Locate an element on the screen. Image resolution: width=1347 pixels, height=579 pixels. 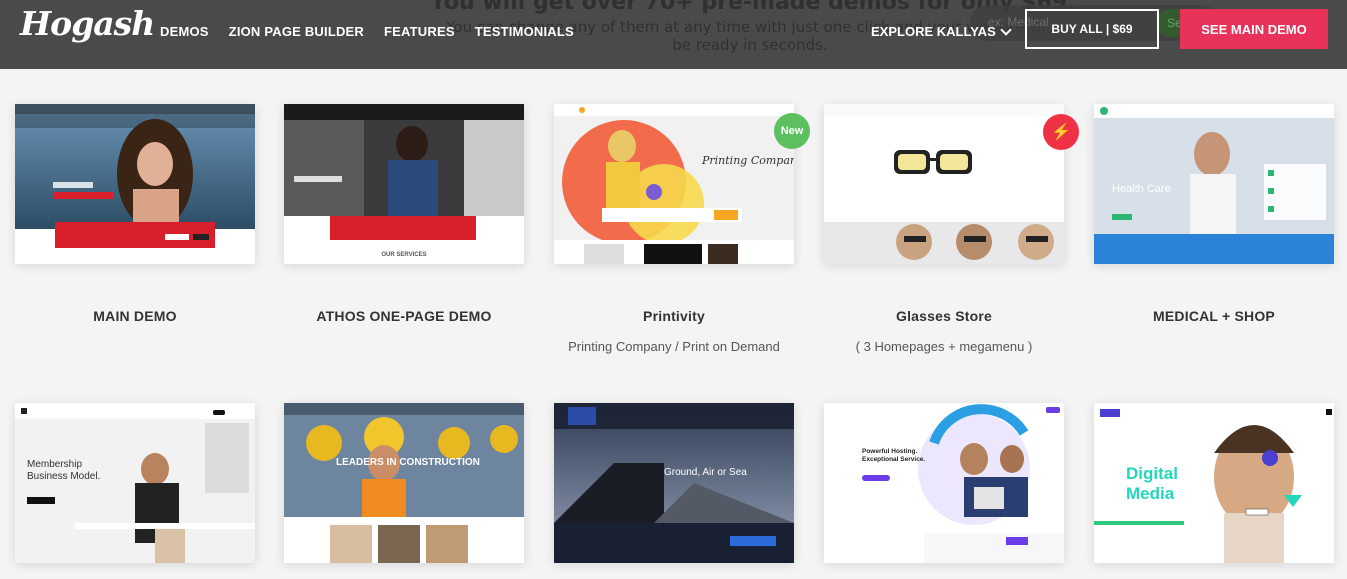
cargo-thumbnail: Ground, Air or Sea is located at coordinates (674, 483).